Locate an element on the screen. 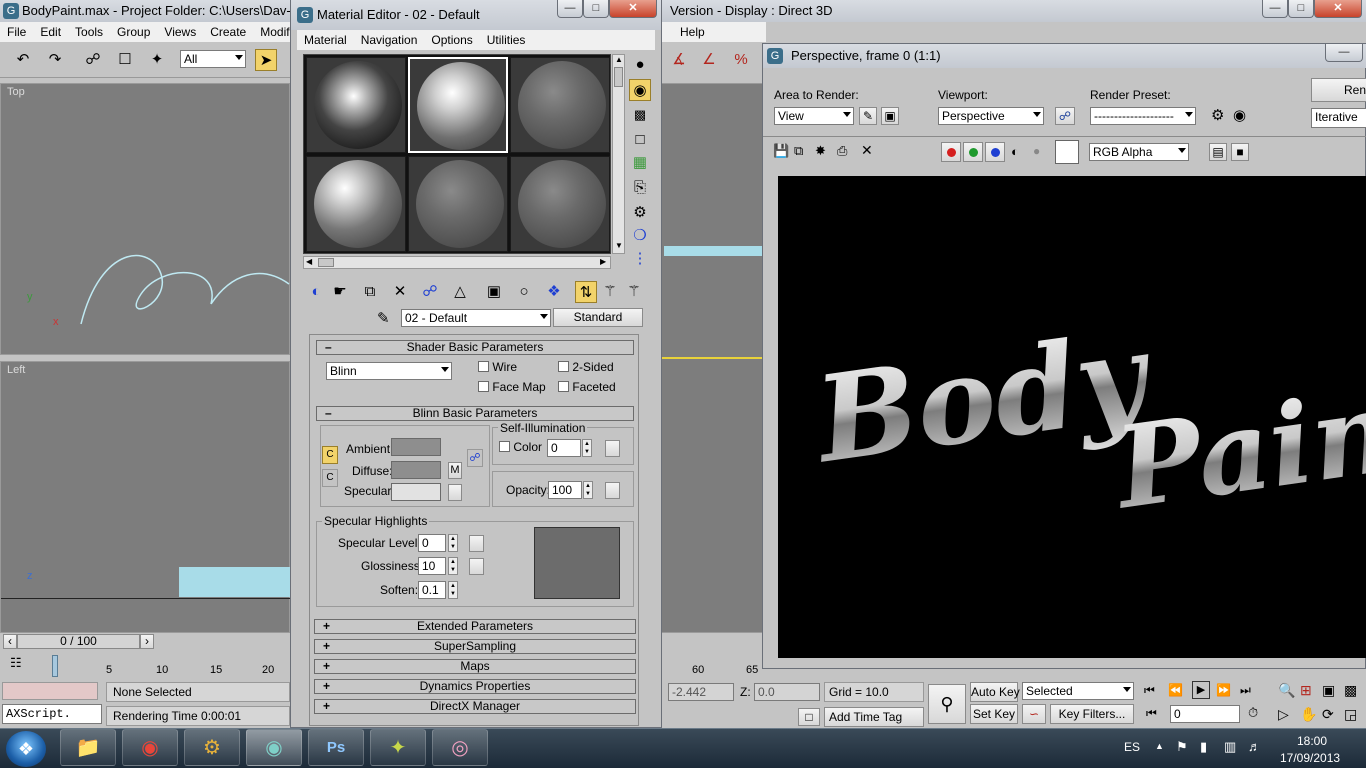  video-color-check-icon: ▦ is located at coordinates (640, 163).